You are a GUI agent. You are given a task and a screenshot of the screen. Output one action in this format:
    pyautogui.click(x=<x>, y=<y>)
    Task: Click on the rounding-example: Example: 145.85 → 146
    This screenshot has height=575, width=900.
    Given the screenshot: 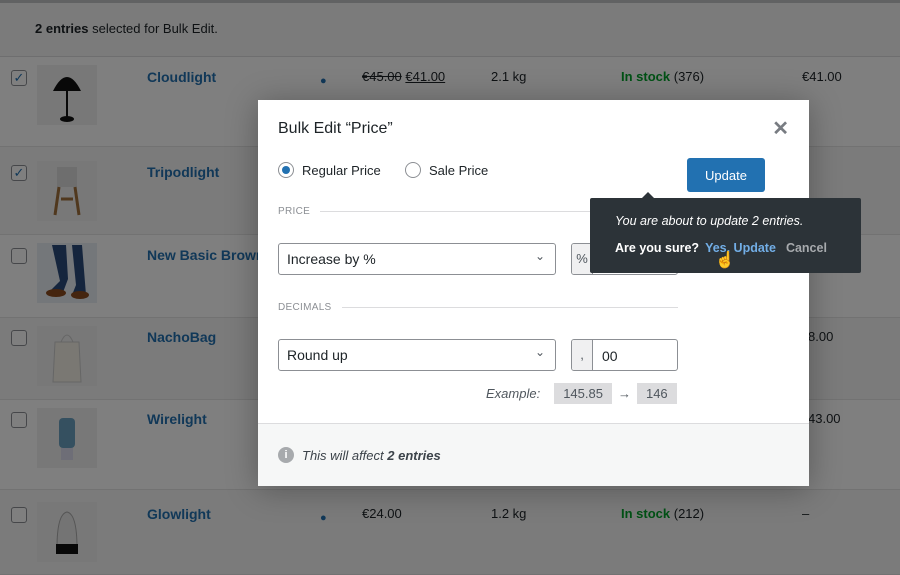 What is the action you would take?
    pyautogui.click(x=581, y=393)
    